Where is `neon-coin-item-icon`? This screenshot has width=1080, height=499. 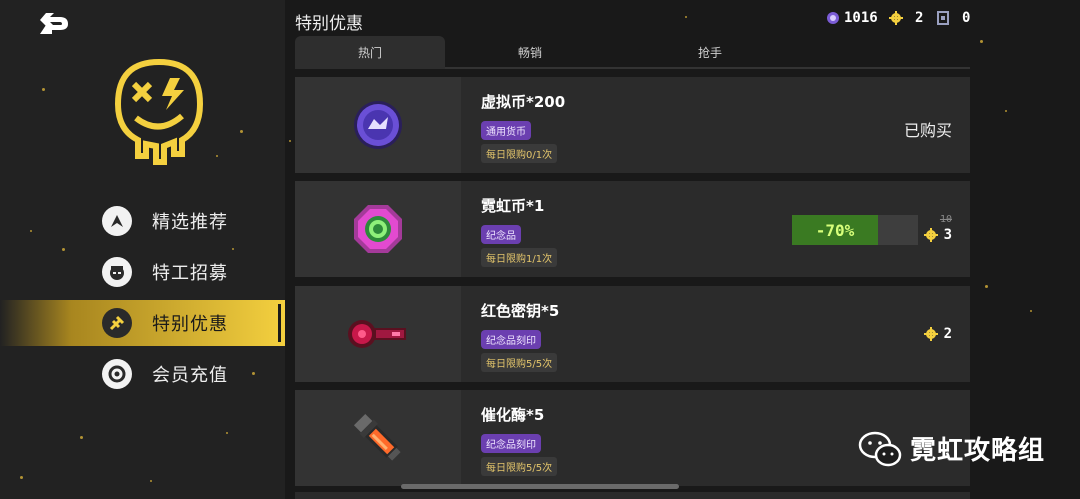
neon-coin-item-icon is located at coordinates (378, 229).